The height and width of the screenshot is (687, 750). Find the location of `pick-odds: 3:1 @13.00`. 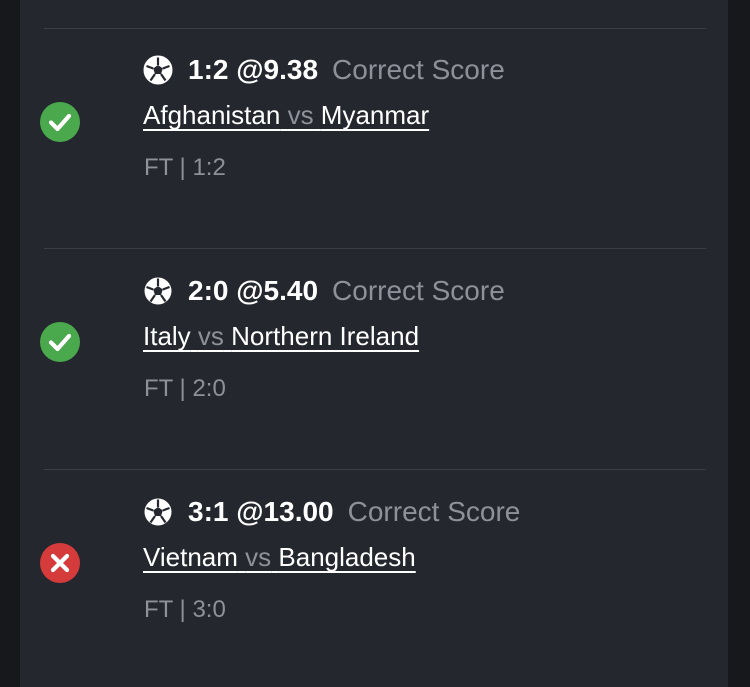

pick-odds: 3:1 @13.00 is located at coordinates (261, 511).